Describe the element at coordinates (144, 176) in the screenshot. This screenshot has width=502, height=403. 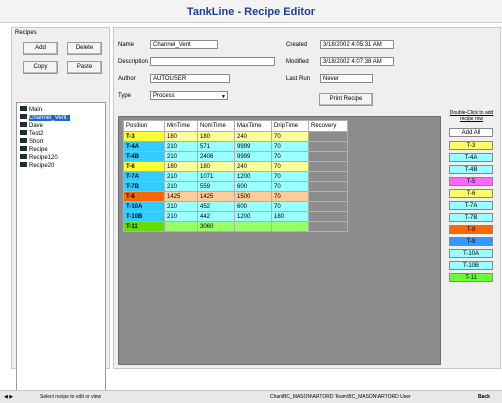
I see `position-cell: T-7A` at that location.